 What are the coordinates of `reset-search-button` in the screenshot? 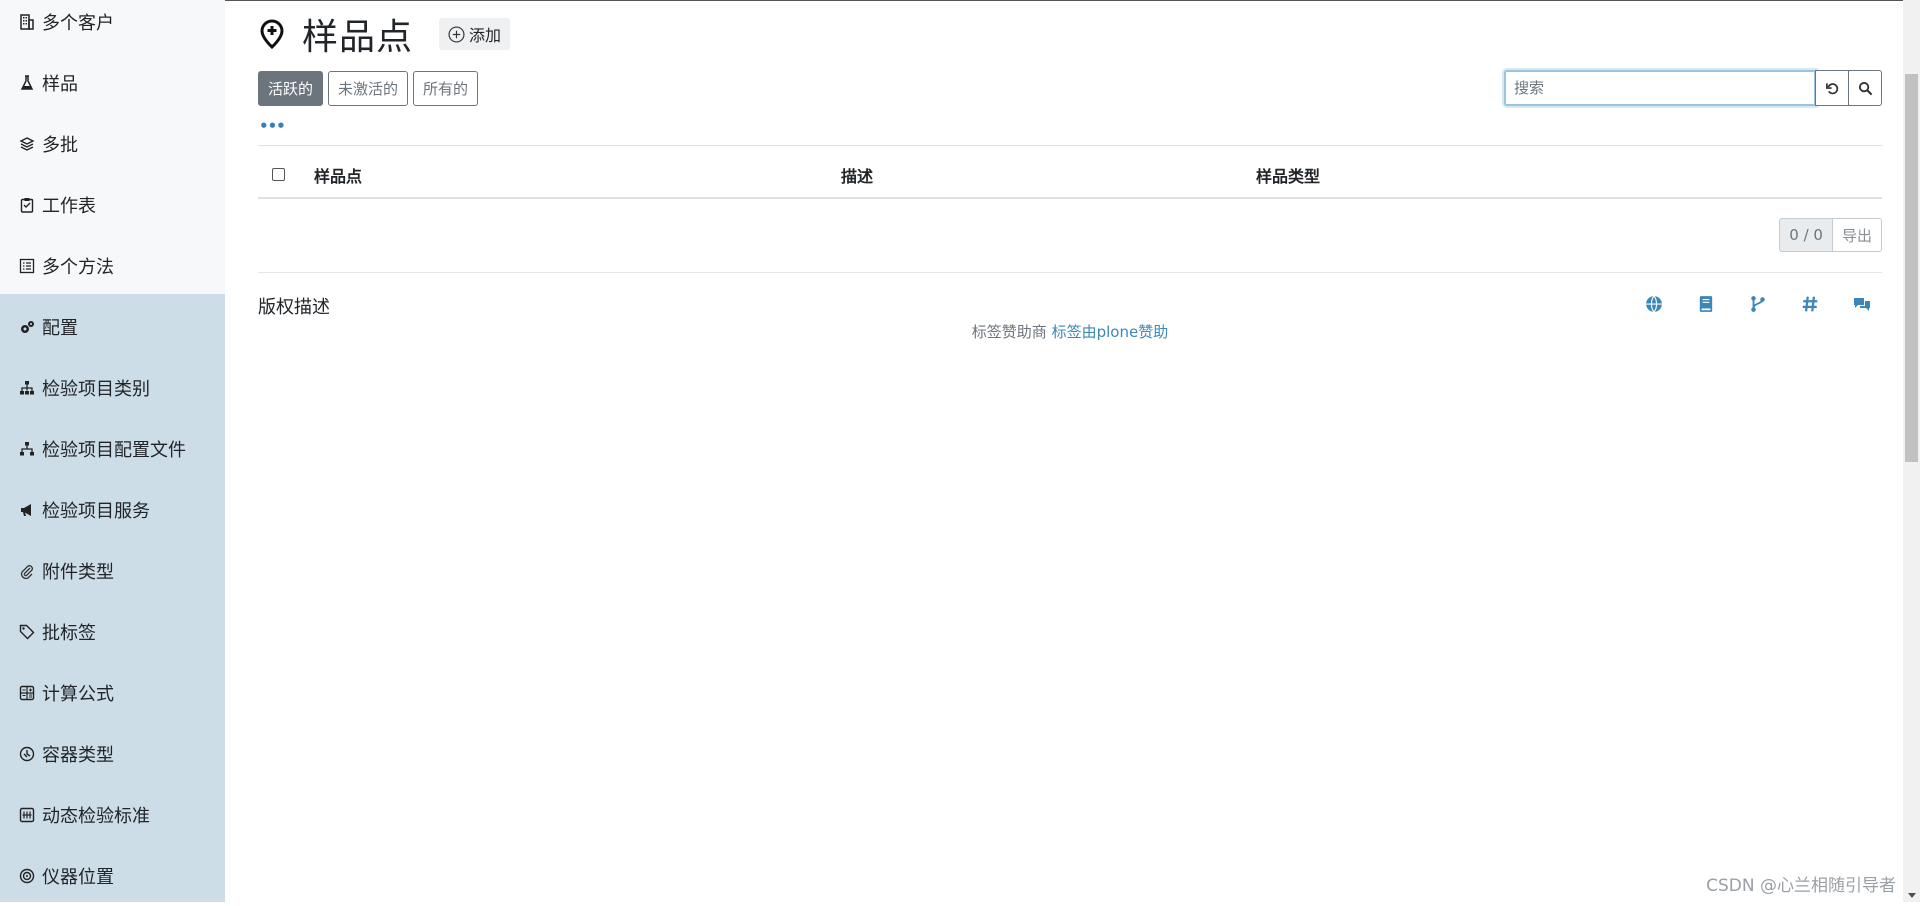 It's located at (1832, 88).